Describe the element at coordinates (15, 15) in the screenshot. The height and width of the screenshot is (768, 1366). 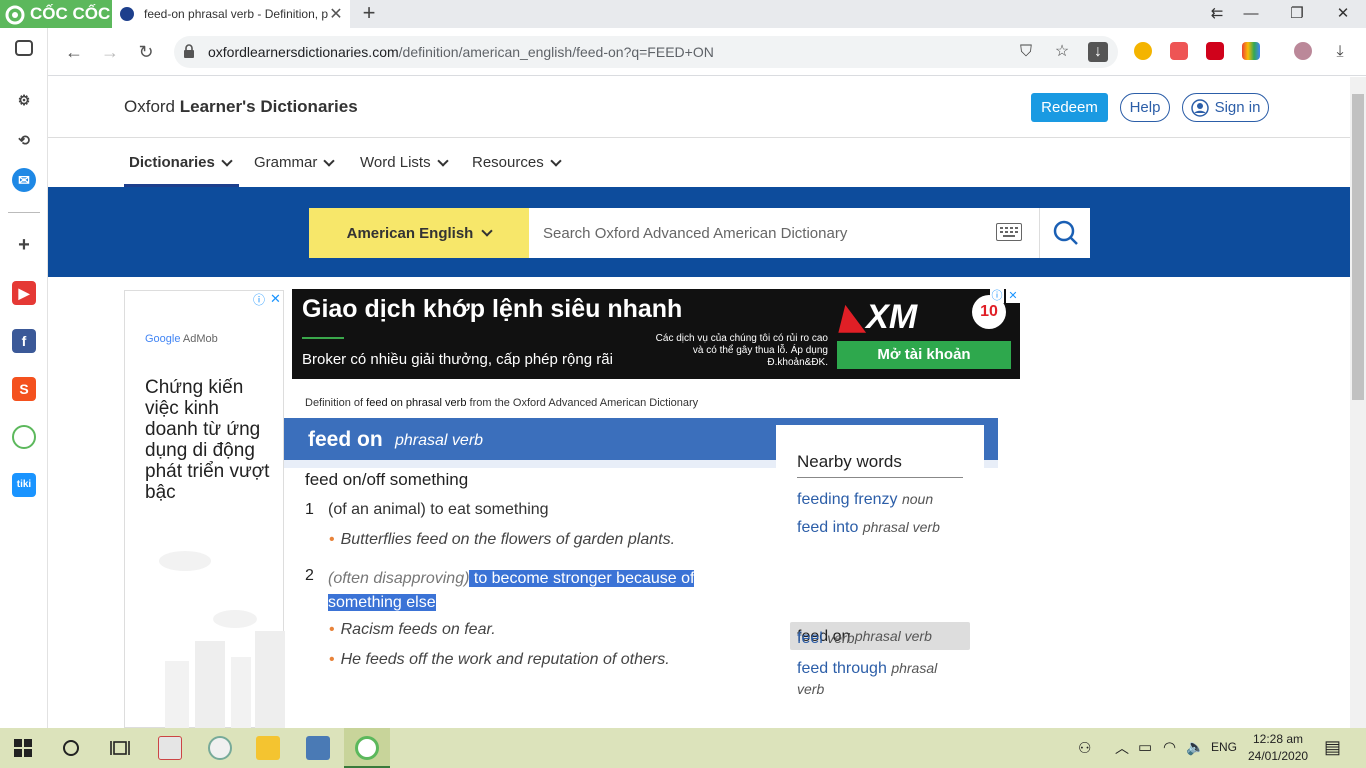
I see `coccoc-logo-icon` at that location.